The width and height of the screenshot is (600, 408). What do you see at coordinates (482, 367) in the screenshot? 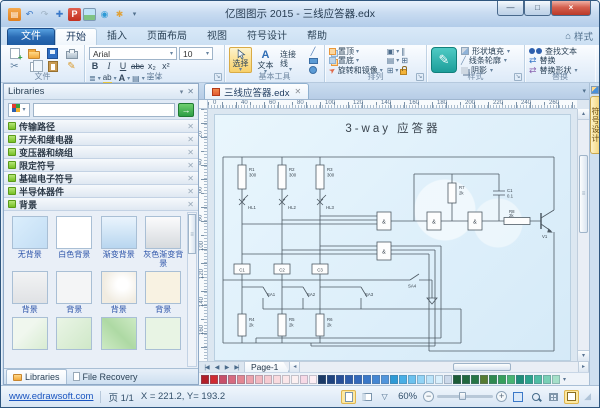
I see `horizontal-scrollbar-thumb` at bounding box center [482, 367].